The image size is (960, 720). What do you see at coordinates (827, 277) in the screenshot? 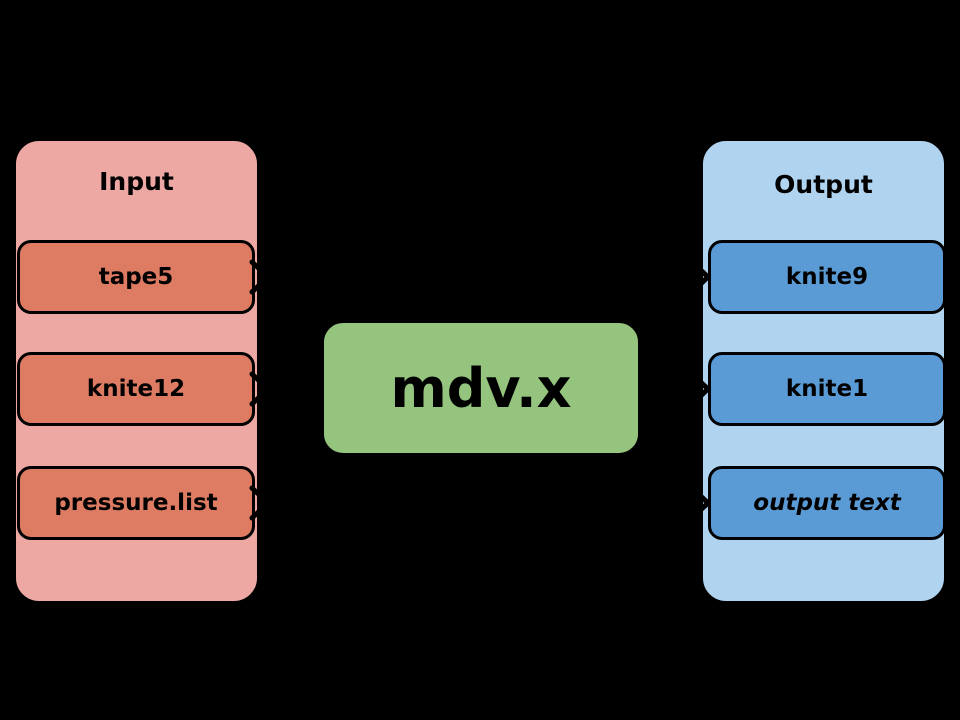
I see `output-item-knite9: knite9` at bounding box center [827, 277].